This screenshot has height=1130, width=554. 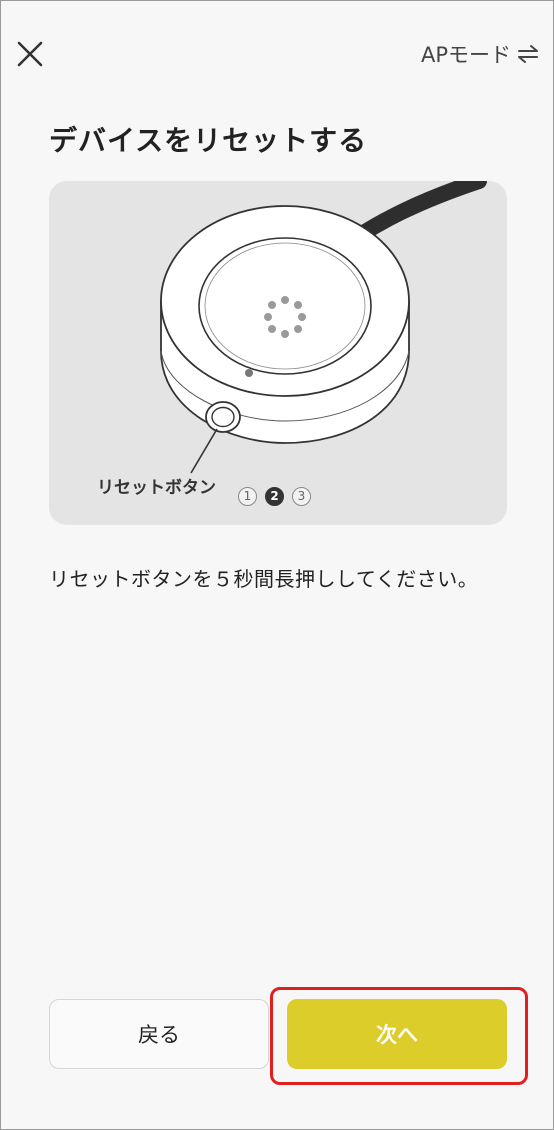 I want to click on next-button: 次へ, so click(x=397, y=1034).